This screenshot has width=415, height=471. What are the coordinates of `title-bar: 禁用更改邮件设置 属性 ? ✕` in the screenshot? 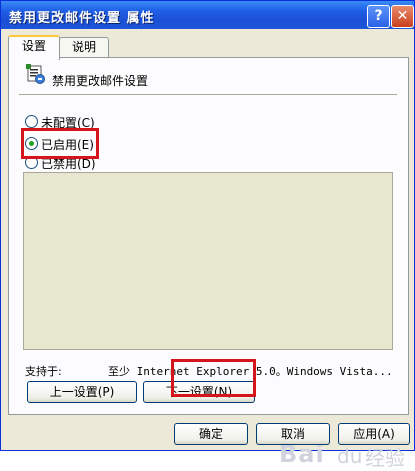 It's located at (207, 15).